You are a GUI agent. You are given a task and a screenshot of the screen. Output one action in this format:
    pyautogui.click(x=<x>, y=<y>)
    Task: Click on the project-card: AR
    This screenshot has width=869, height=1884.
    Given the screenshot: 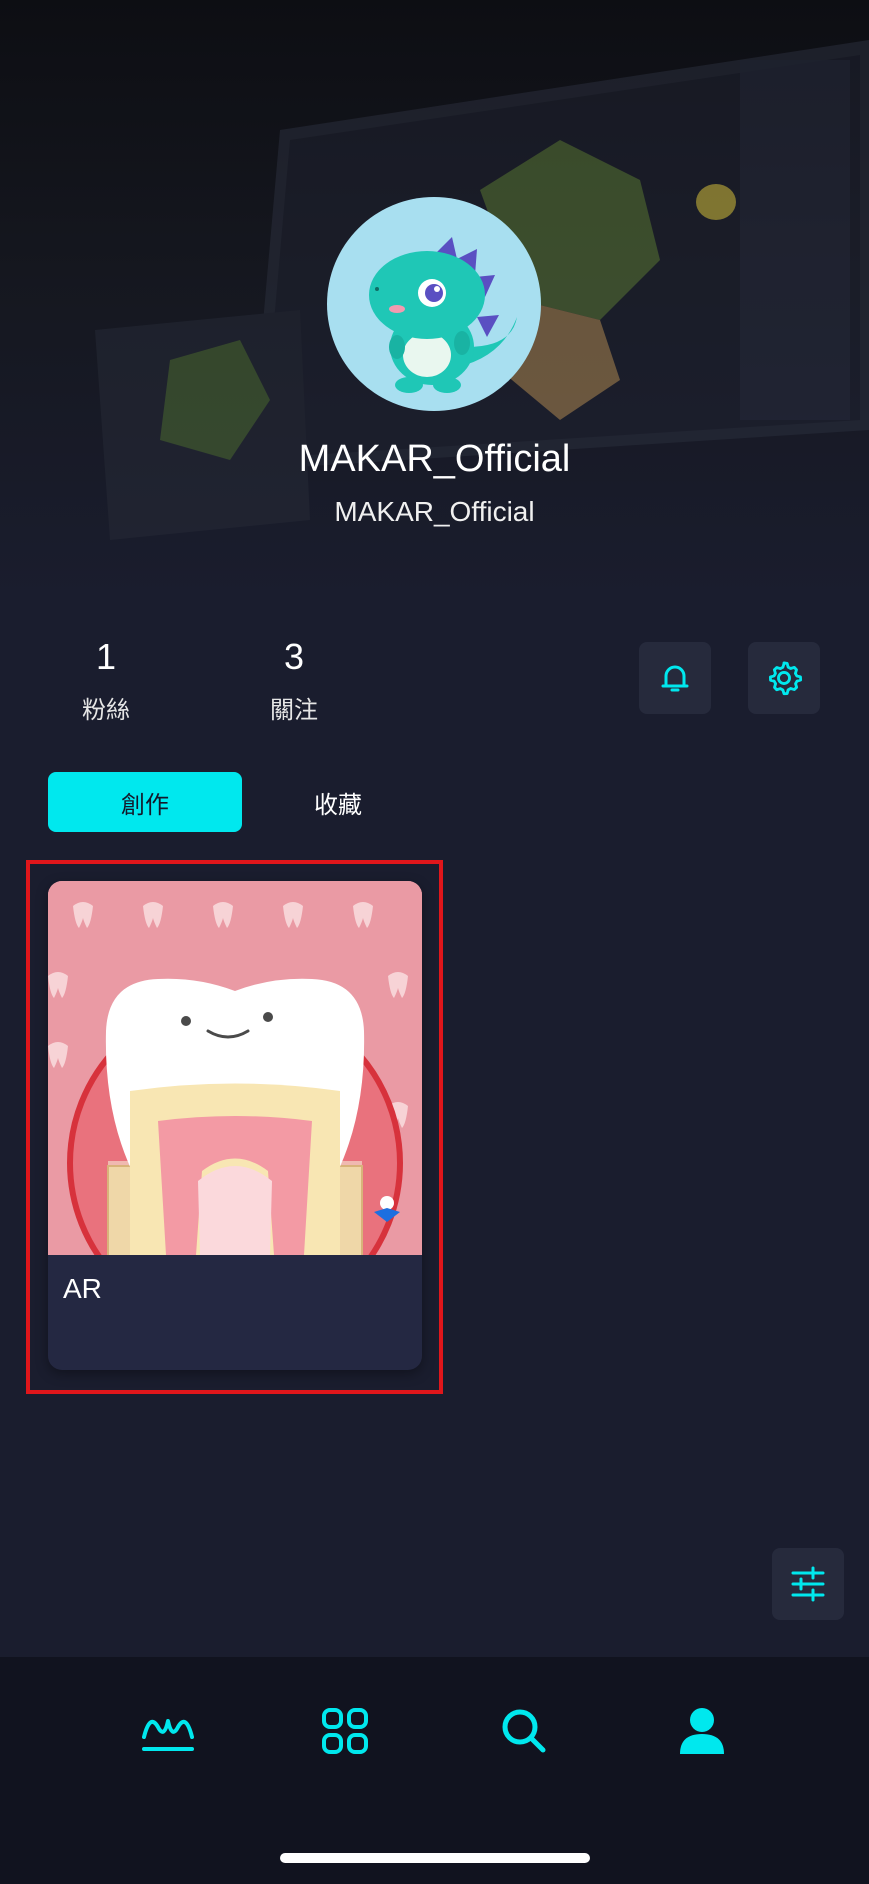 What is the action you would take?
    pyautogui.click(x=235, y=1125)
    